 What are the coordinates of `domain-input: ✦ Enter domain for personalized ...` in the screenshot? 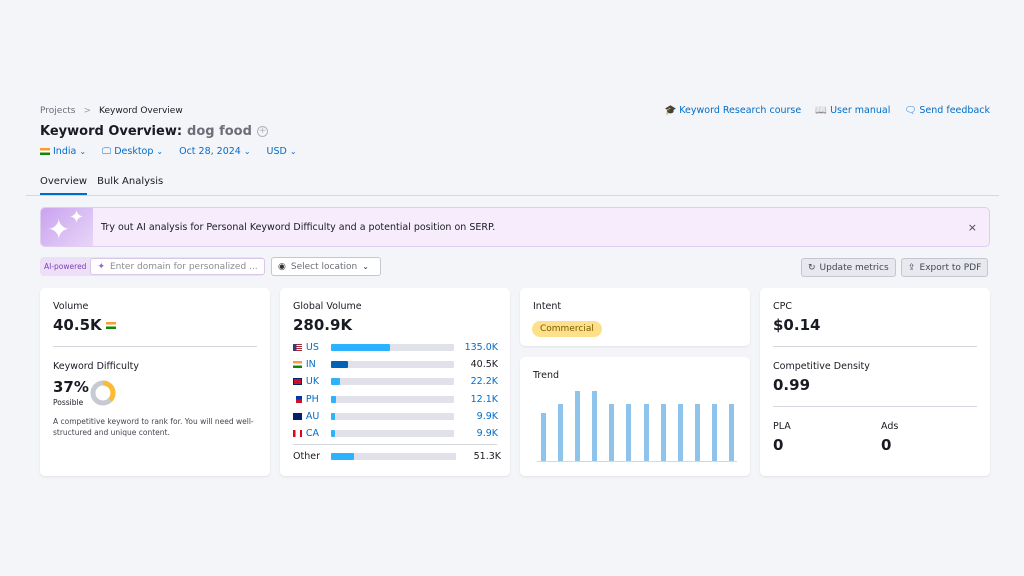 It's located at (178, 266).